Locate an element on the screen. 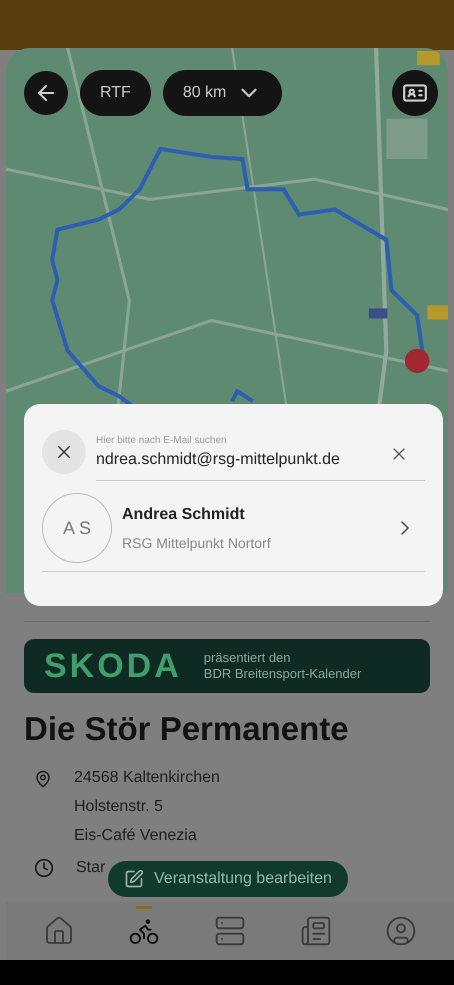 The image size is (454, 985). sponsor-banner: SKODA präsentiert den BDR Breitensport-Kalender is located at coordinates (227, 666).